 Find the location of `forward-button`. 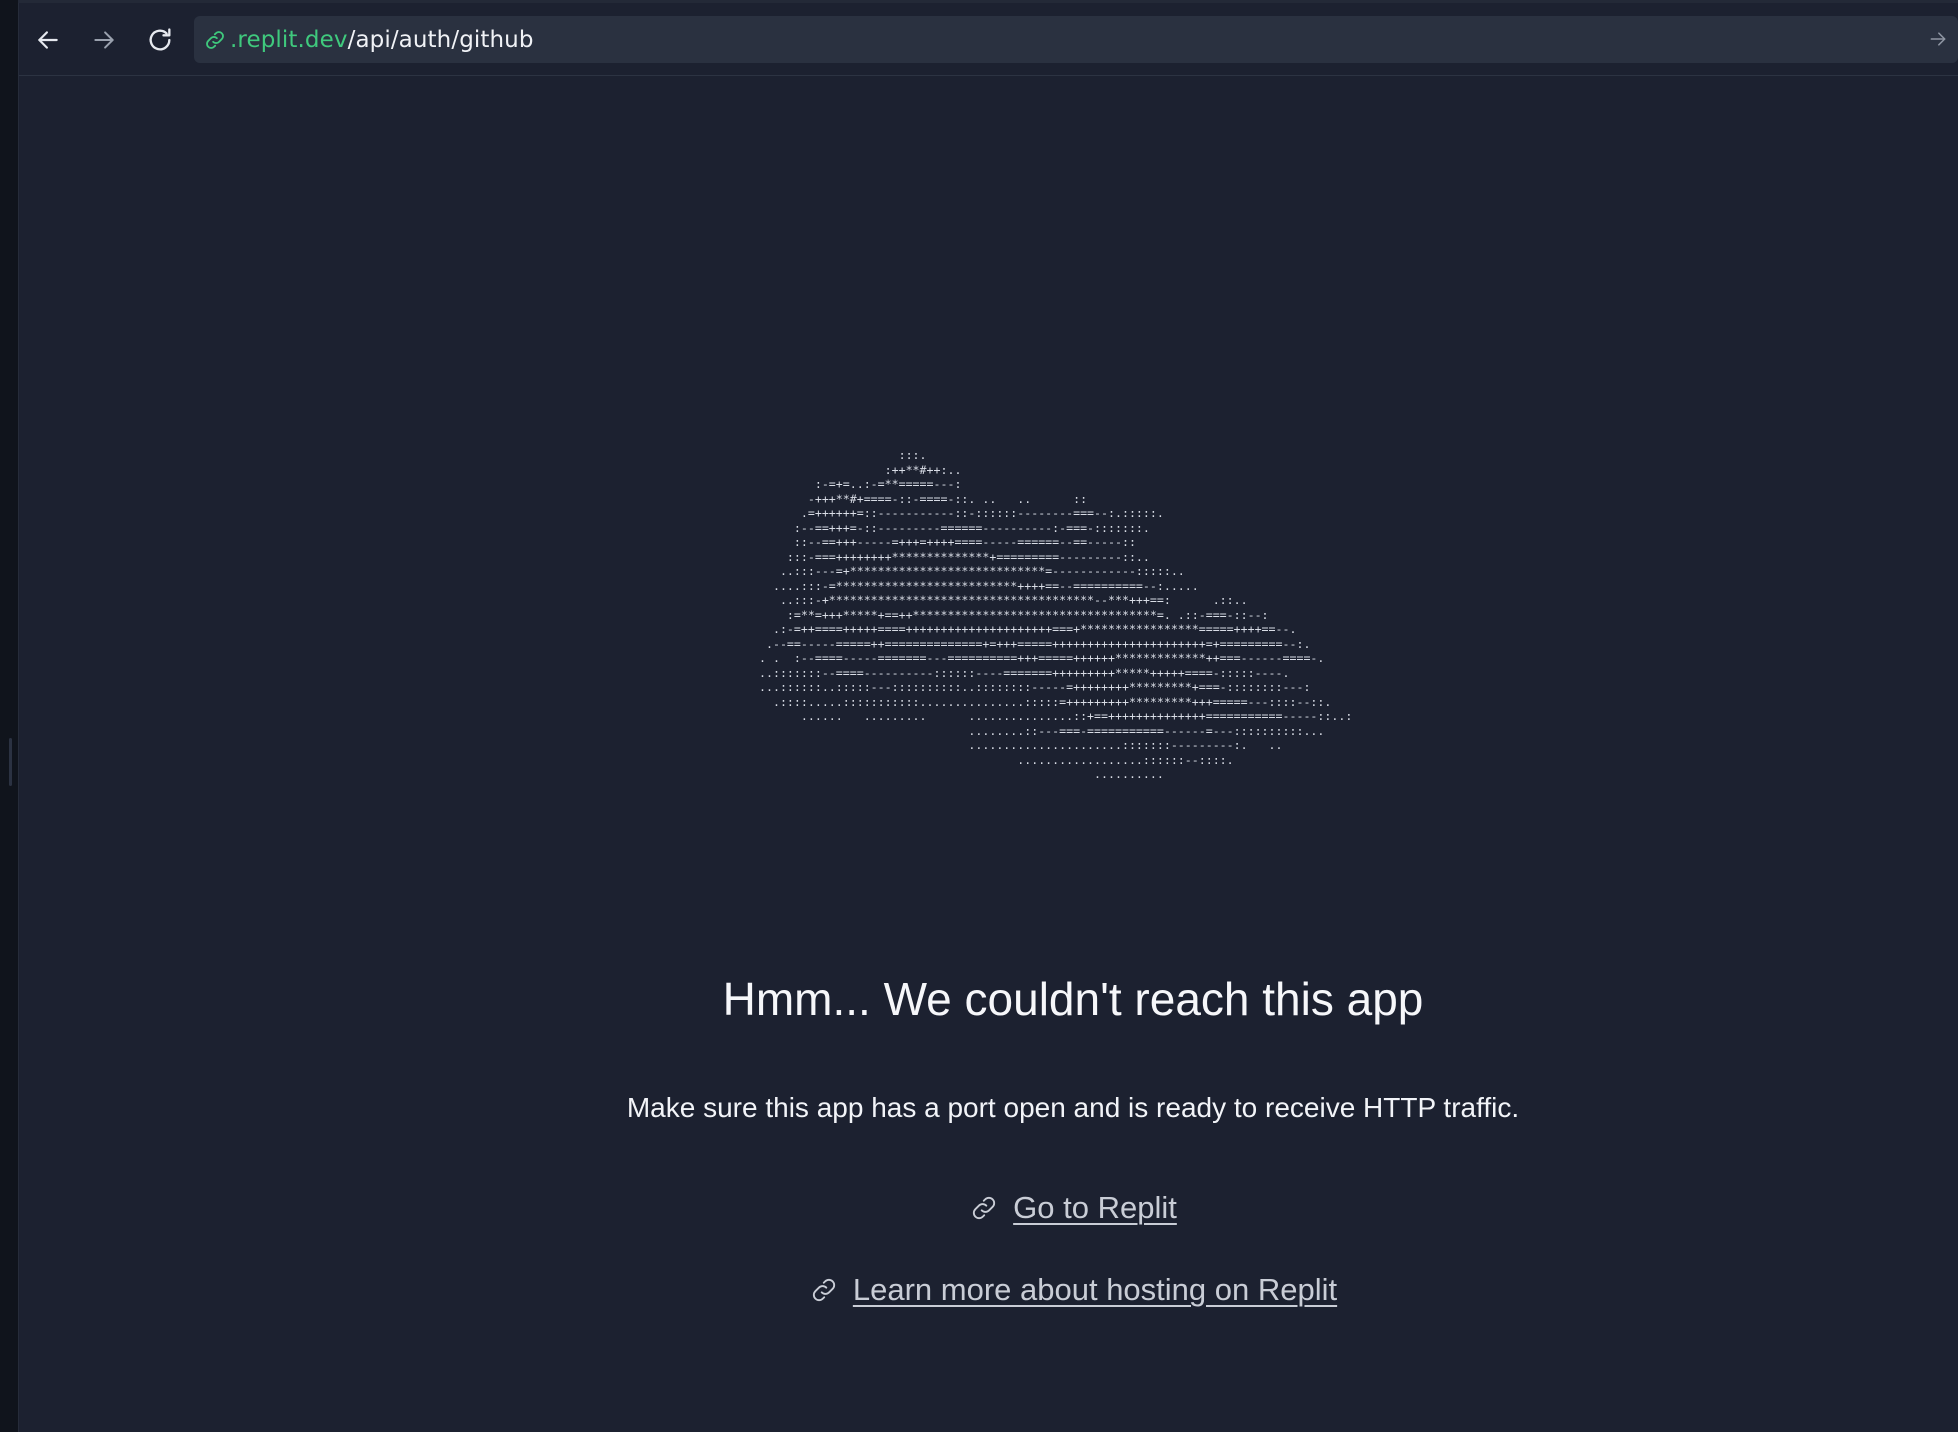

forward-button is located at coordinates (104, 40).